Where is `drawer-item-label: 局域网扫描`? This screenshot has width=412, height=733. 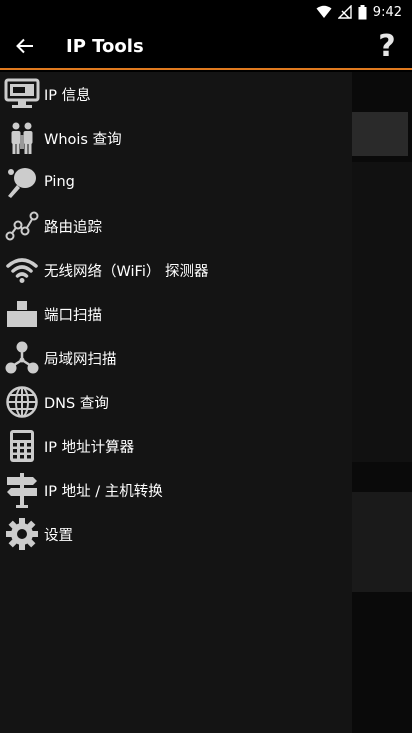 drawer-item-label: 局域网扫描 is located at coordinates (80, 359).